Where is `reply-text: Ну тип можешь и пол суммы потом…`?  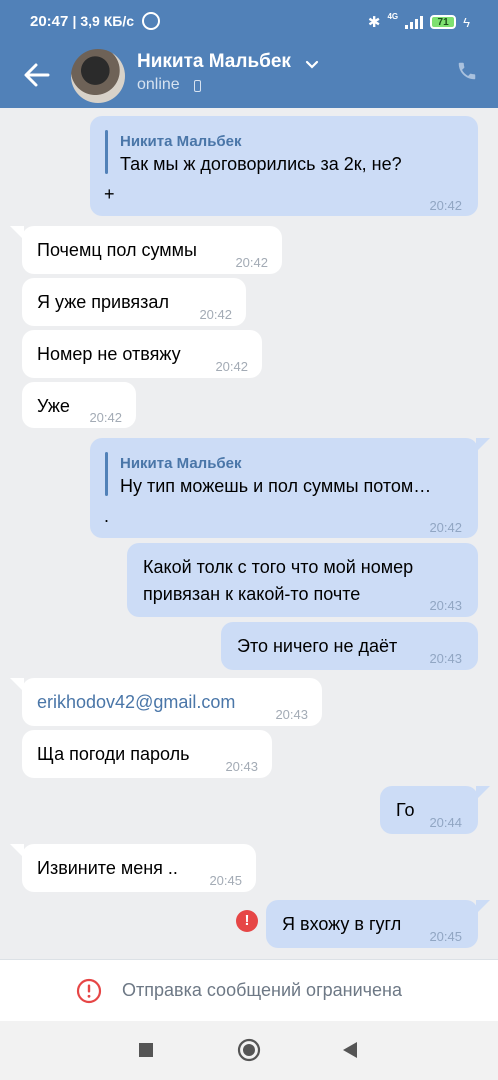 reply-text: Ну тип можешь и пол суммы потом… is located at coordinates (276, 486).